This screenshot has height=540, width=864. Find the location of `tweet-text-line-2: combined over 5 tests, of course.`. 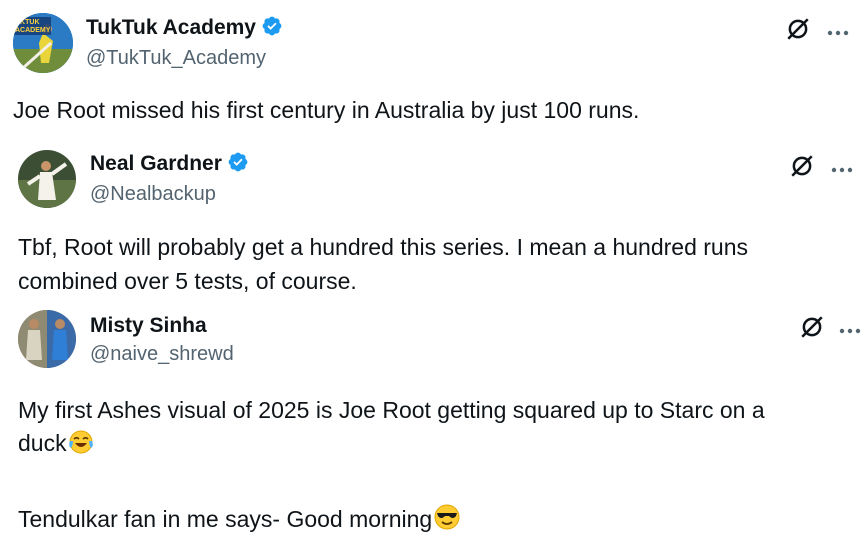

tweet-text-line-2: combined over 5 tests, of course. is located at coordinates (187, 281).